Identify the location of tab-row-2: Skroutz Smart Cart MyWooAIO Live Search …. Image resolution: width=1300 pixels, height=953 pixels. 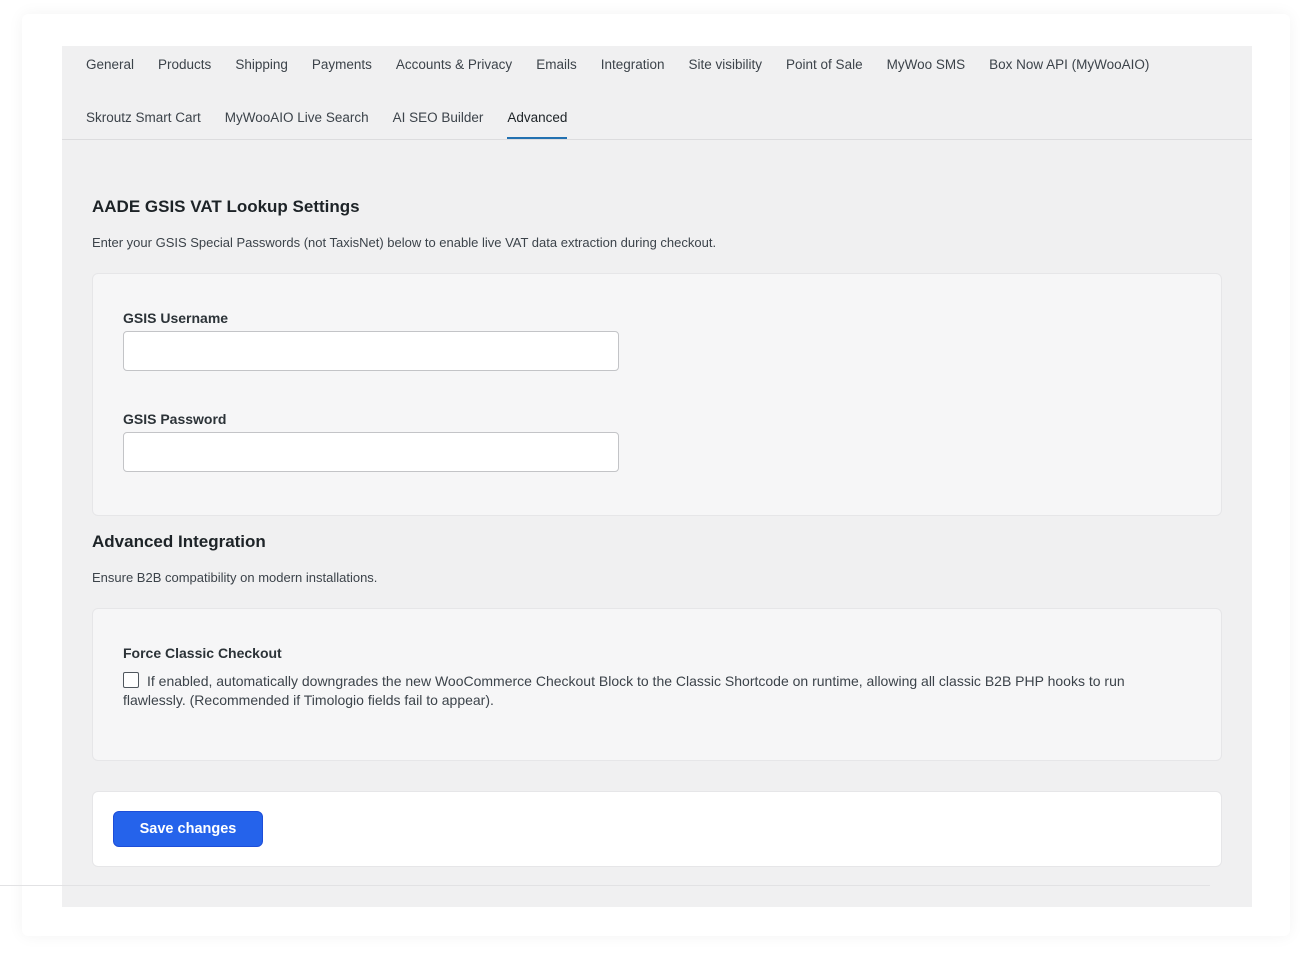
(332, 125).